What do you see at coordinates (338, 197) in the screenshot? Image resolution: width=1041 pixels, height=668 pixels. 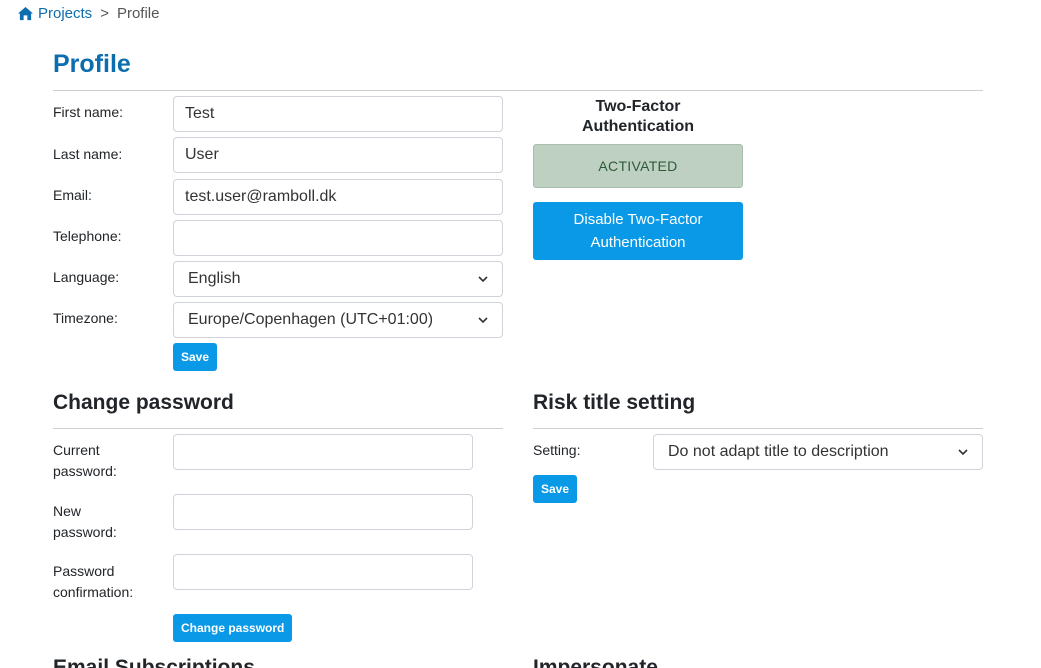 I see `email-input: test.user@ramboll.dk` at bounding box center [338, 197].